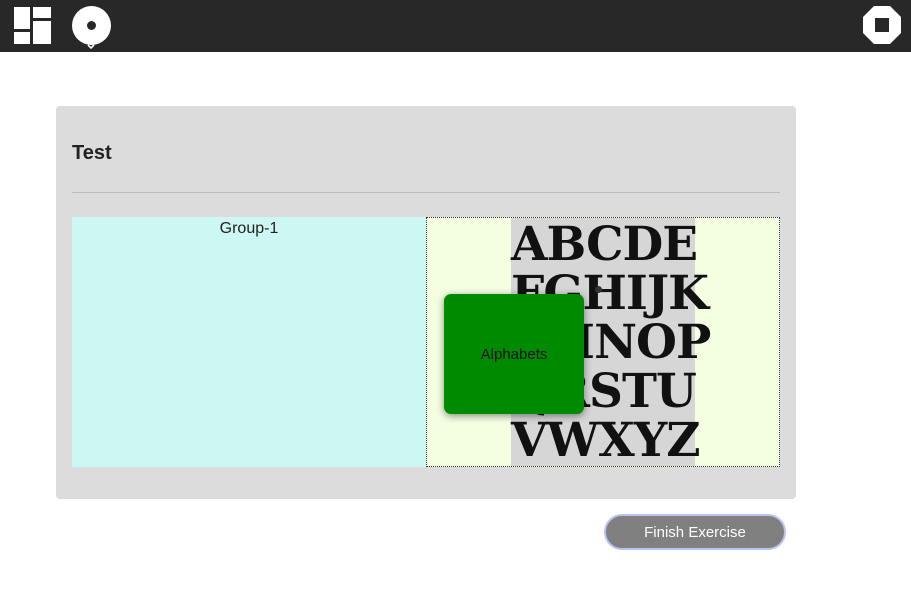 The height and width of the screenshot is (589, 911). What do you see at coordinates (695, 532) in the screenshot?
I see `finish-exercise-button: Finish Exercise` at bounding box center [695, 532].